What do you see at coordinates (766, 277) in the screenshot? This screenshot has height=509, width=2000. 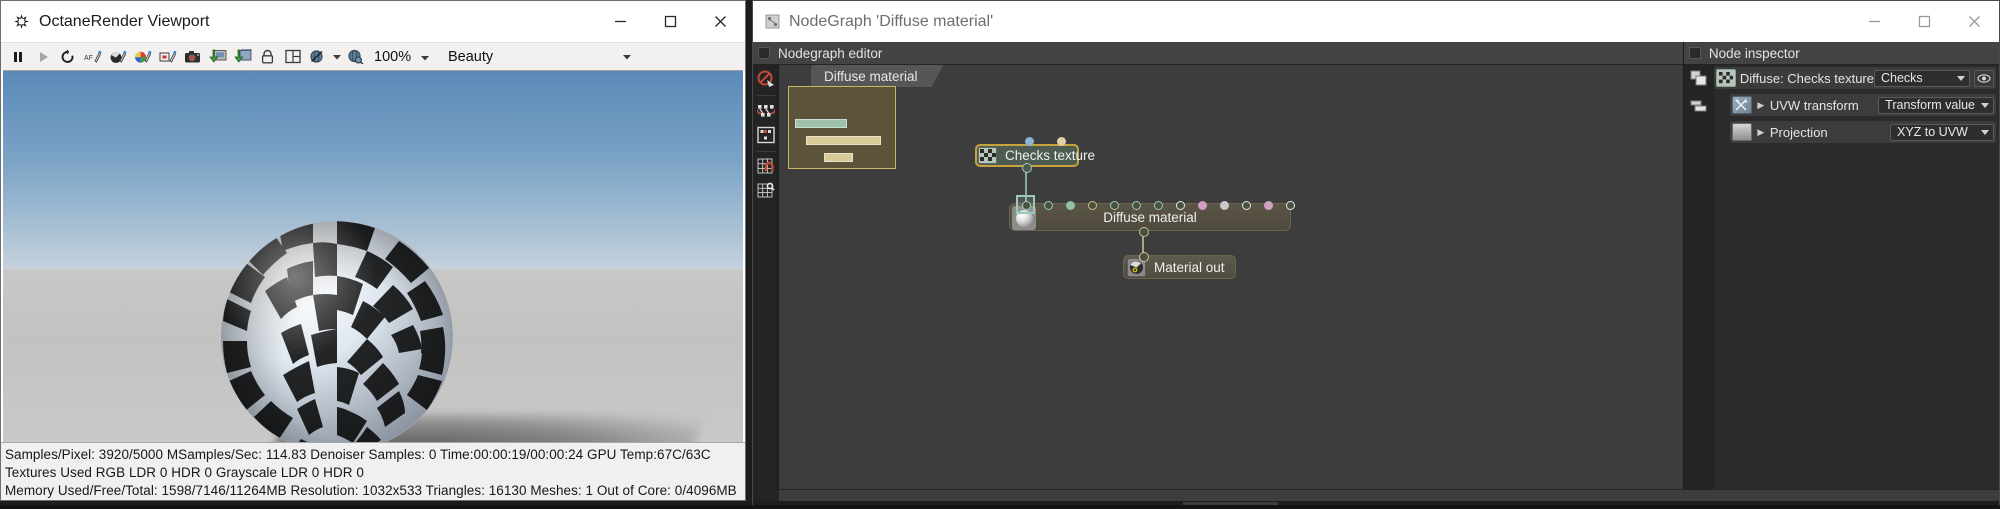 I see `nodegraph-side-toolbar` at bounding box center [766, 277].